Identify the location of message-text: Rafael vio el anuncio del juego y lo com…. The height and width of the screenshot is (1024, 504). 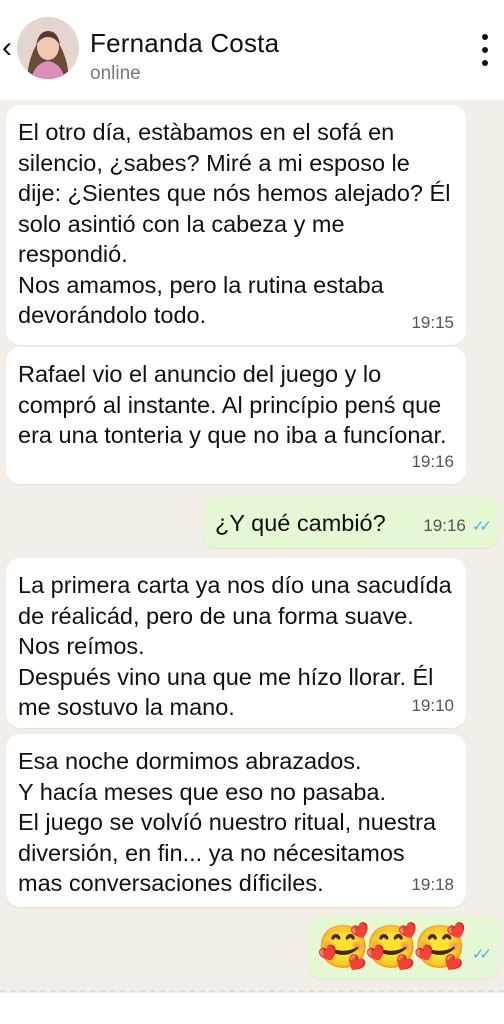
(232, 404).